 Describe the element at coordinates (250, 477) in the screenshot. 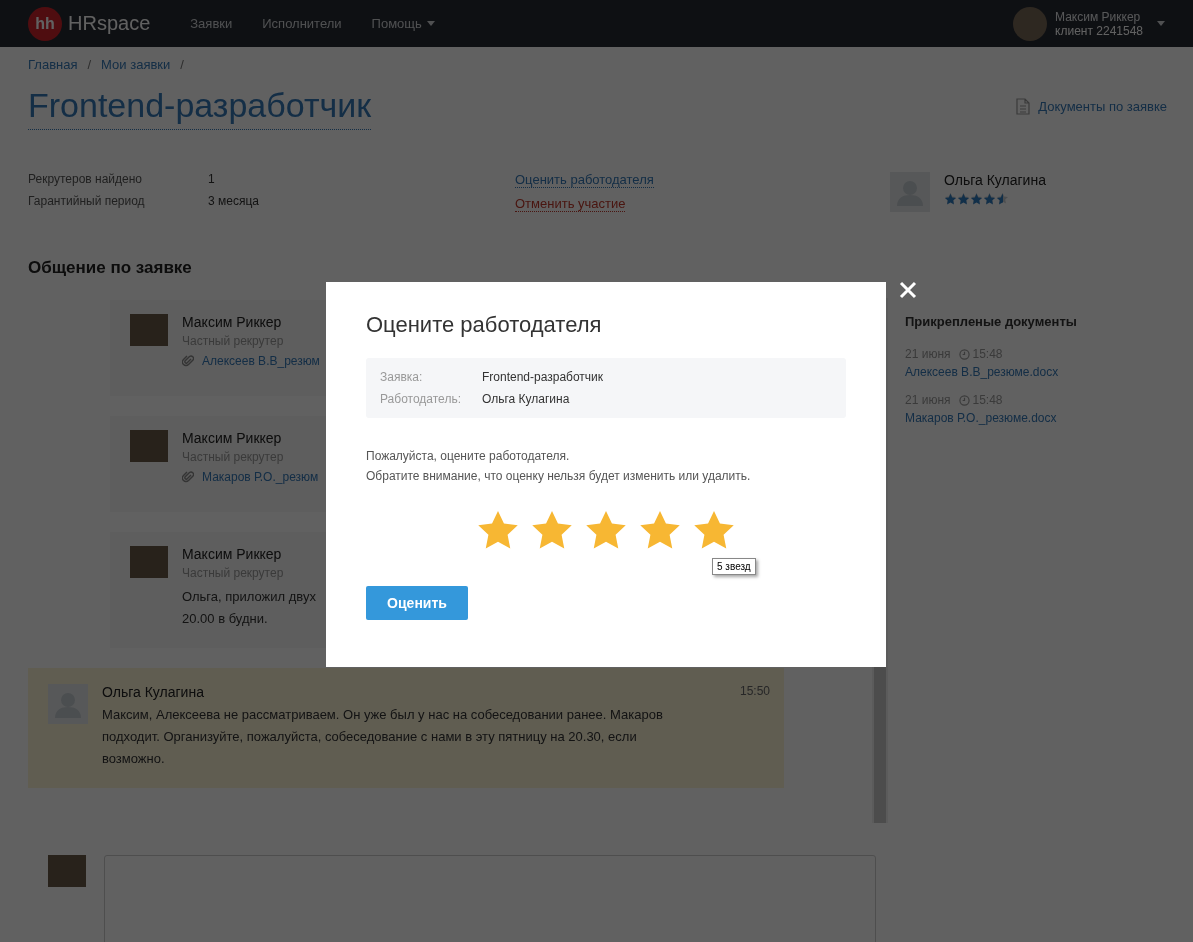

I see `attachment-link: Макаров Р.О._резюм` at that location.